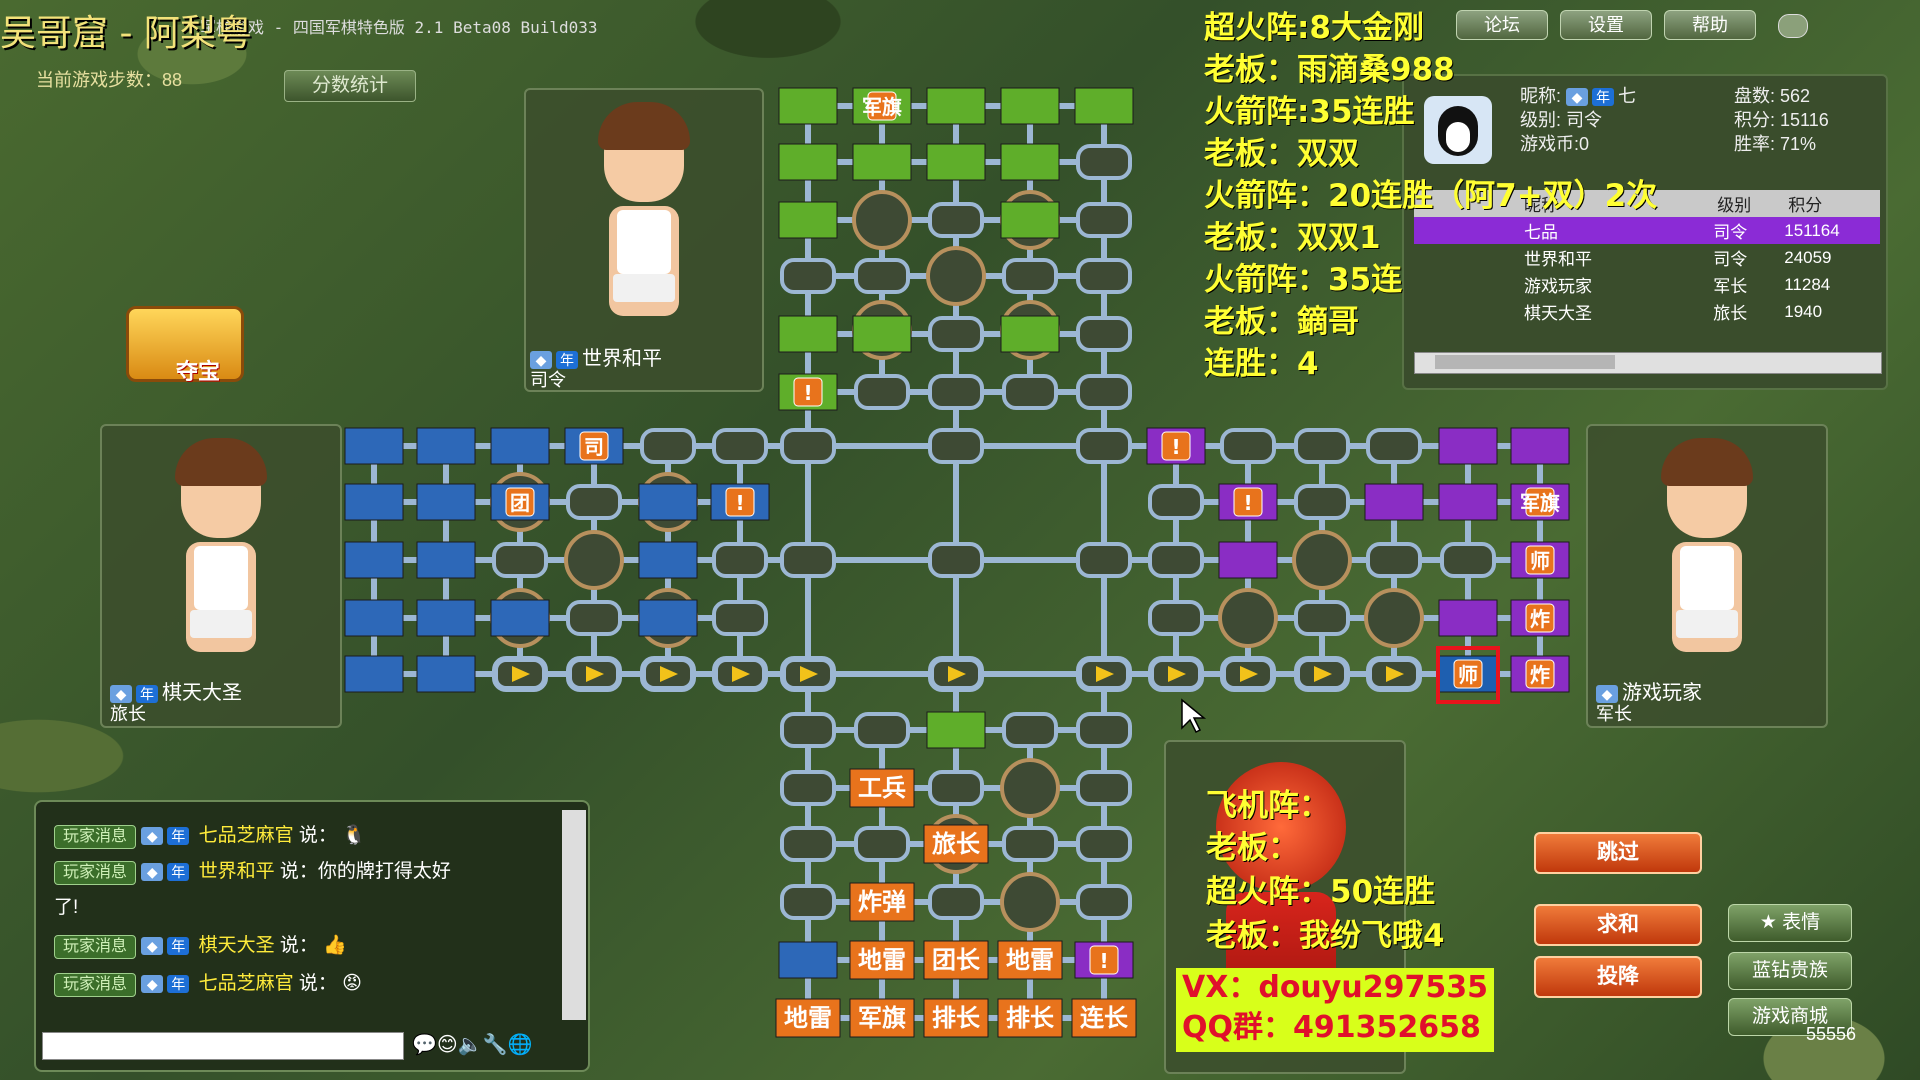 This screenshot has height=1080, width=1920. Describe the element at coordinates (882, 106) in the screenshot. I see `green-piece-flag: 军旗` at that location.